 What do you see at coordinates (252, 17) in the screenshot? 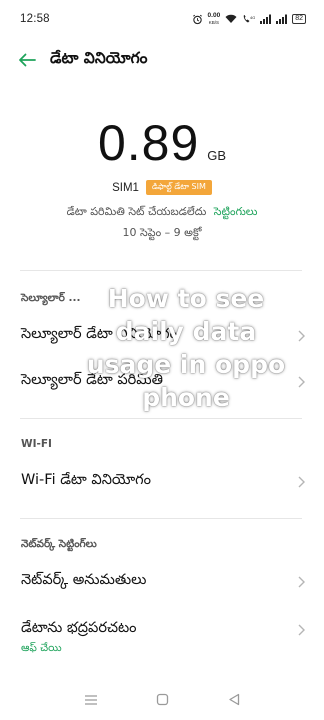
I see `svg-text: 4G` at bounding box center [252, 17].